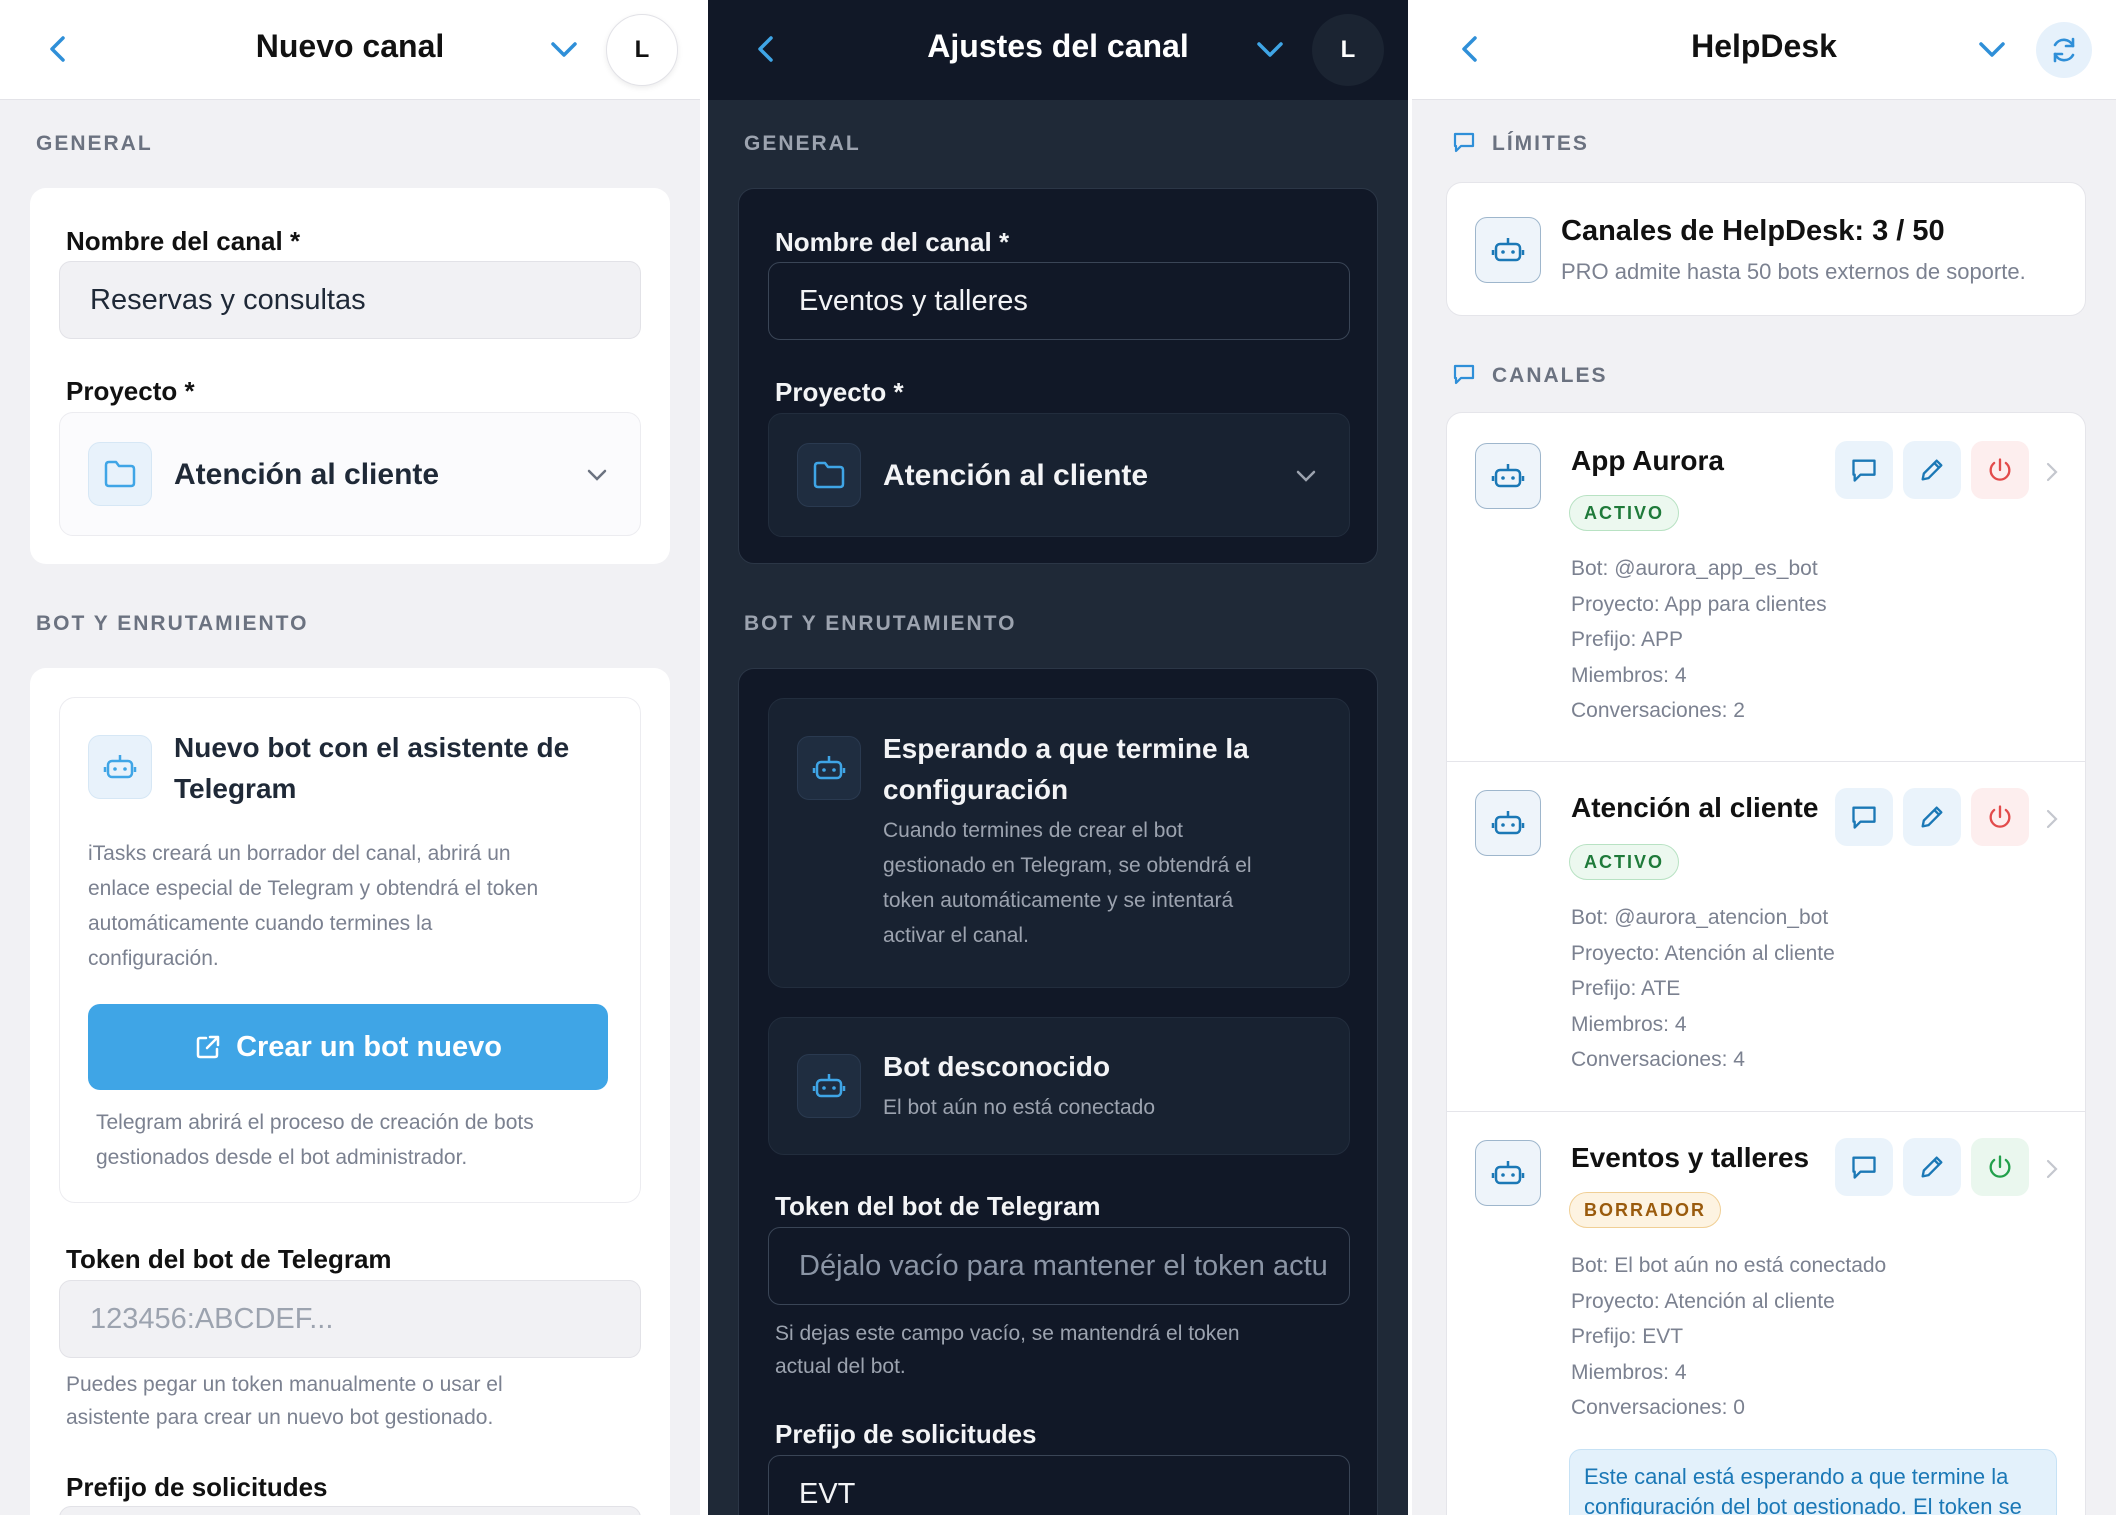 This screenshot has height=1515, width=2116. I want to click on power-icon, so click(2000, 469).